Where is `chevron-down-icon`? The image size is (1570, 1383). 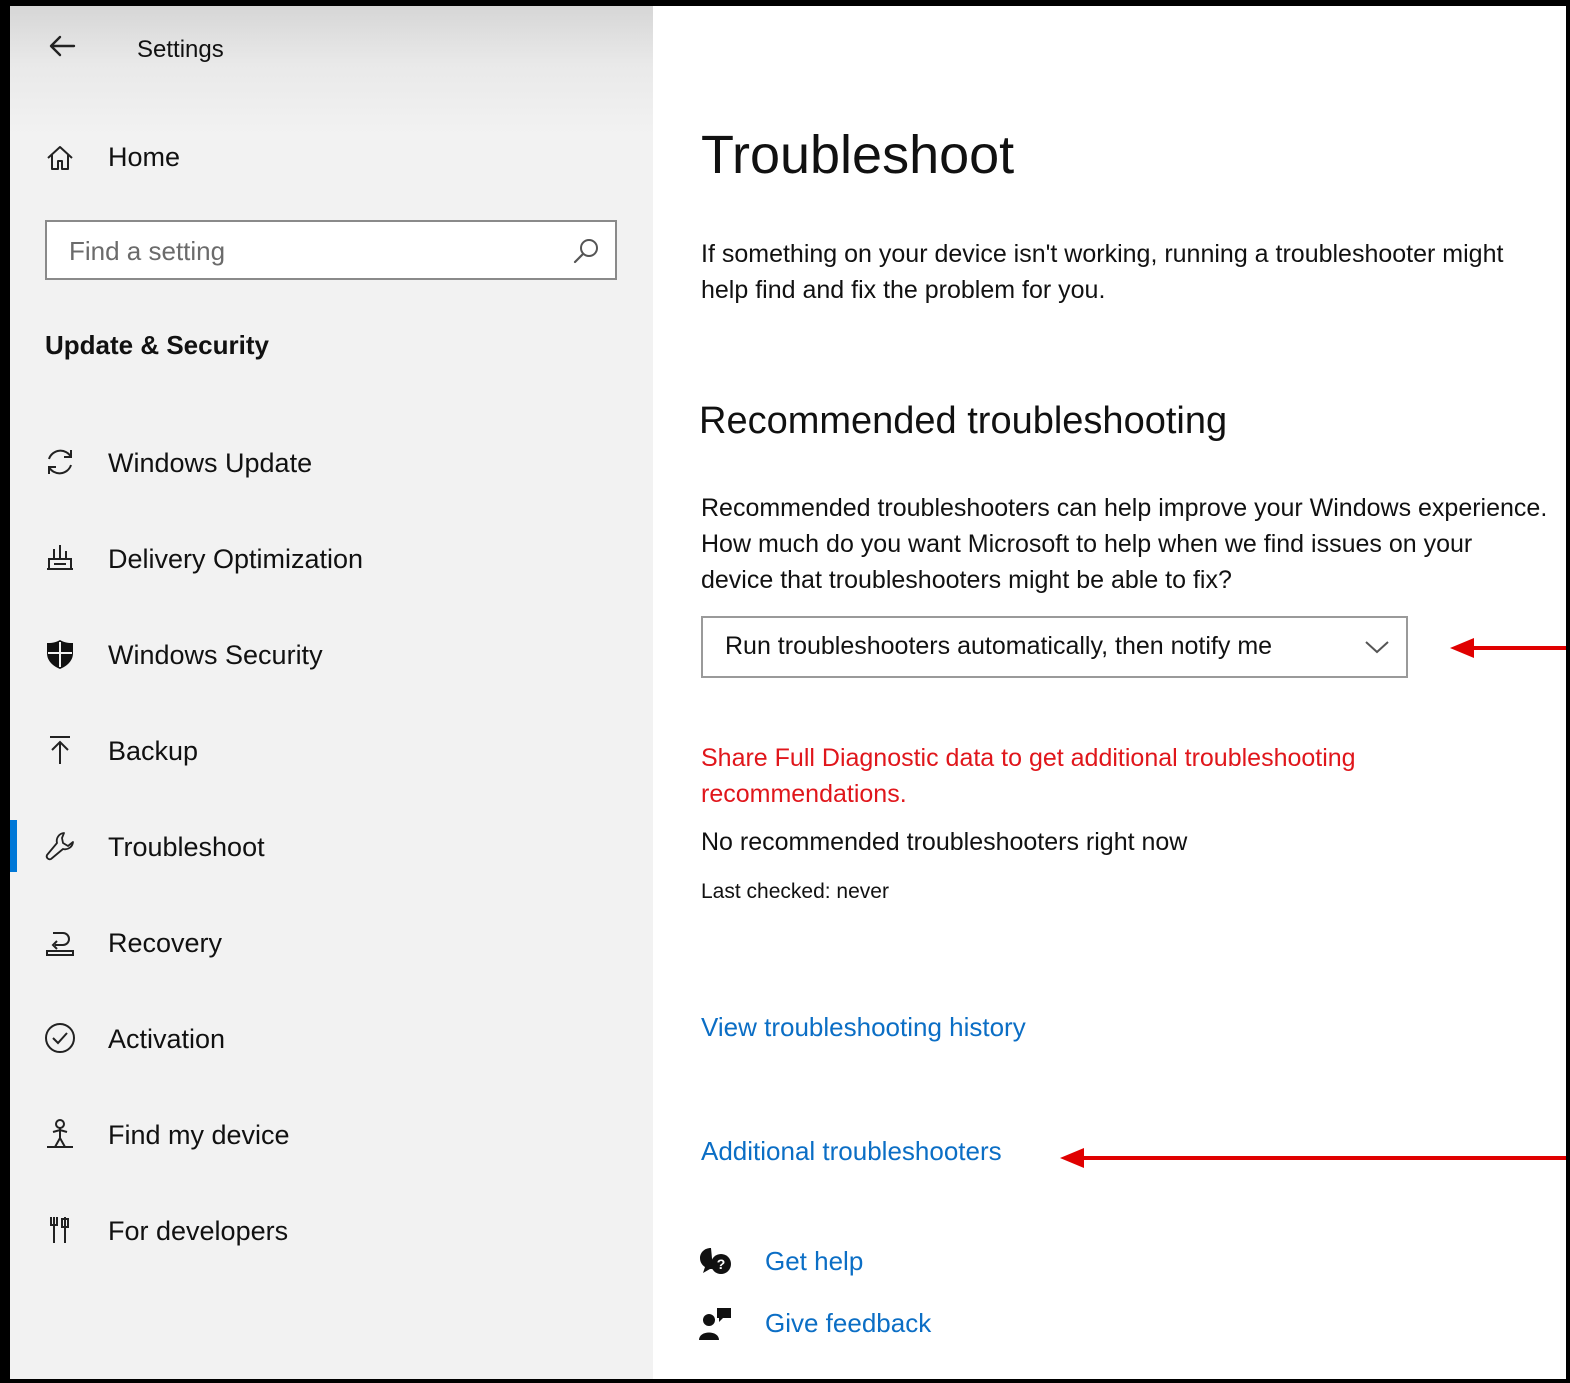
chevron-down-icon is located at coordinates (1377, 647).